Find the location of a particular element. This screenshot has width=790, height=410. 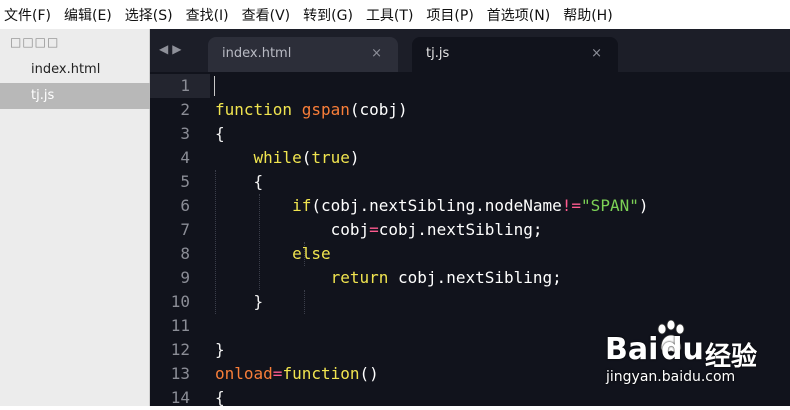

code-line-8: else is located at coordinates (273, 254).